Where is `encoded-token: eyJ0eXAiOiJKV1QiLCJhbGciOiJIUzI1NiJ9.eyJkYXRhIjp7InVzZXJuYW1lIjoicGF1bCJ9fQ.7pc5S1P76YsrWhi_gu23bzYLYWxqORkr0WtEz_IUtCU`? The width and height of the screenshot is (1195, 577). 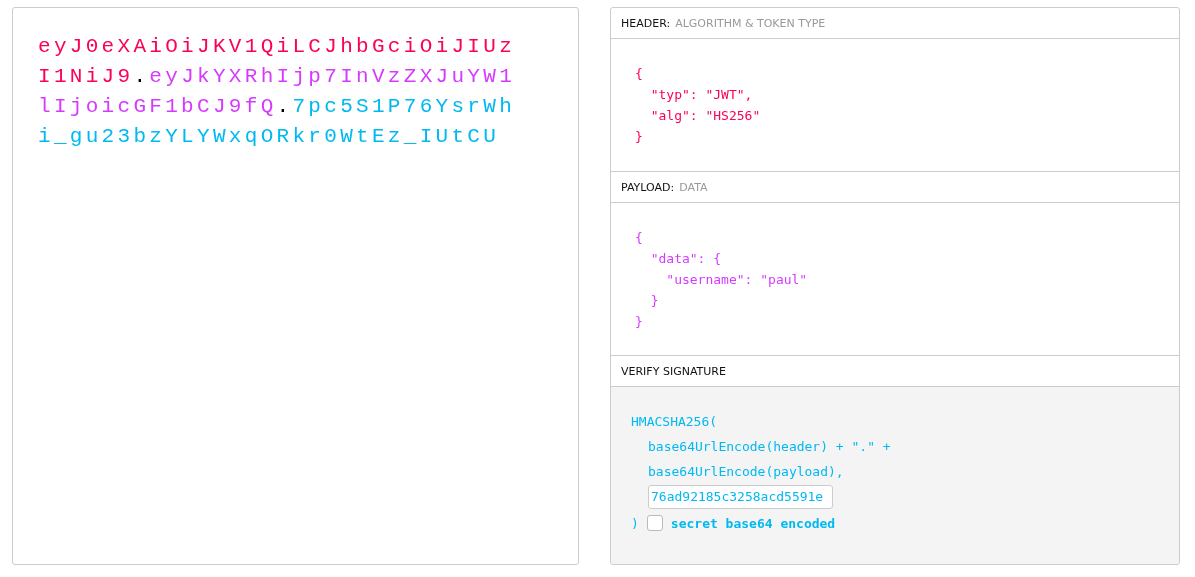
encoded-token: eyJ0eXAiOiJKV1QiLCJhbGciOiJIUzI1NiJ9.eyJkYXRhIjp7InVzZXJuYW1lIjoicGF1bCJ9fQ.7pc5S1P76YsrWhi_gu23bzYLYWxqORkr0WtEz_IUtCU is located at coordinates (278, 92).